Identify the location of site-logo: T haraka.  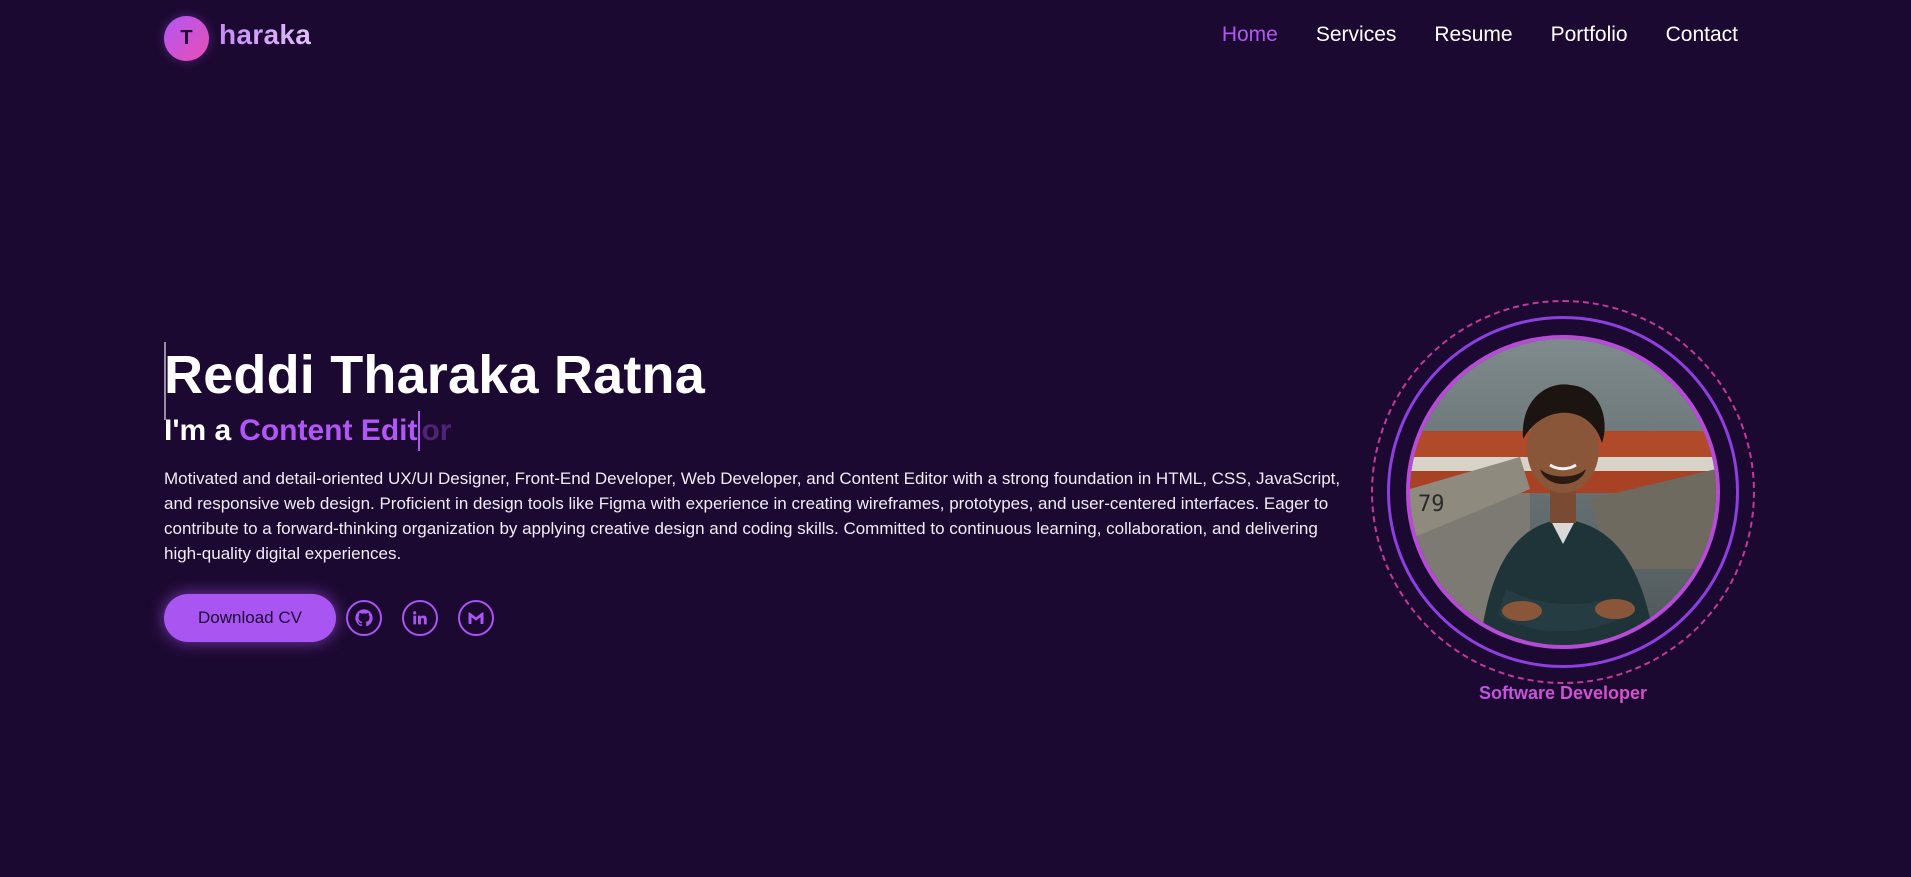
(237, 38).